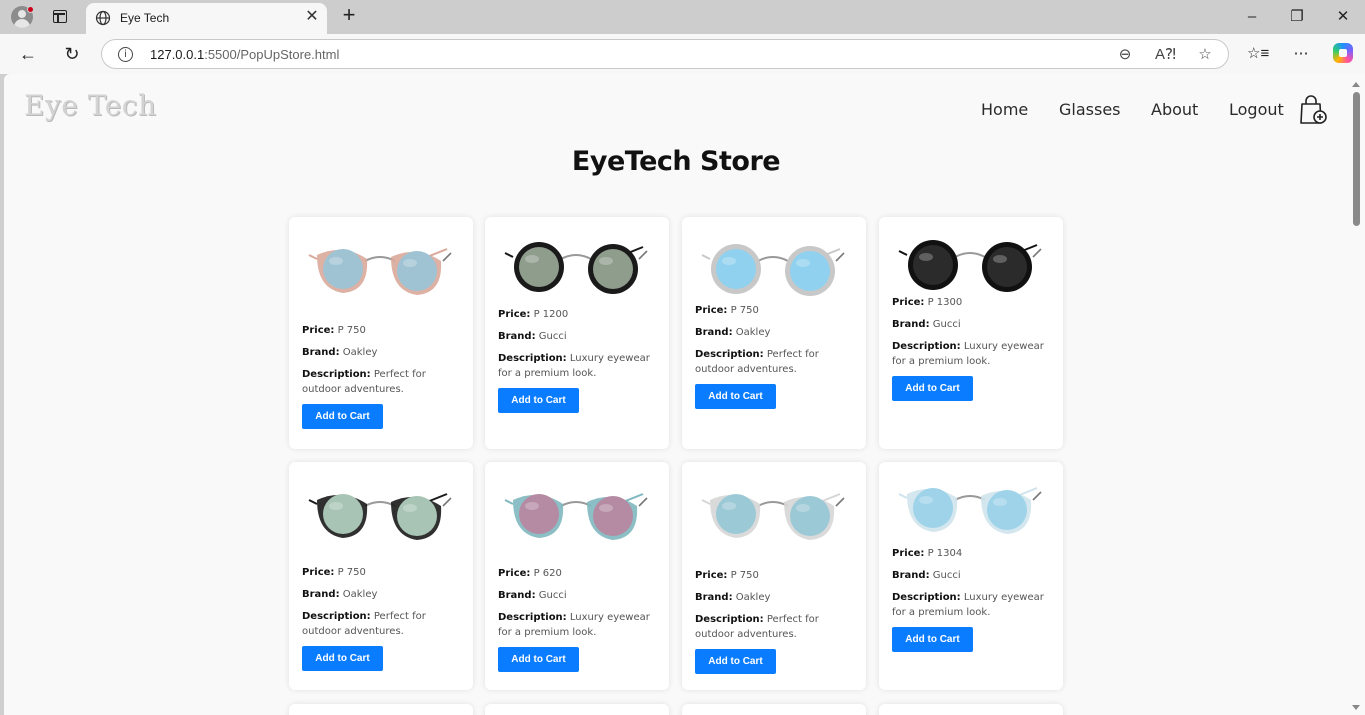 The image size is (1365, 715). What do you see at coordinates (1004, 109) in the screenshot?
I see `nav-home: Home` at bounding box center [1004, 109].